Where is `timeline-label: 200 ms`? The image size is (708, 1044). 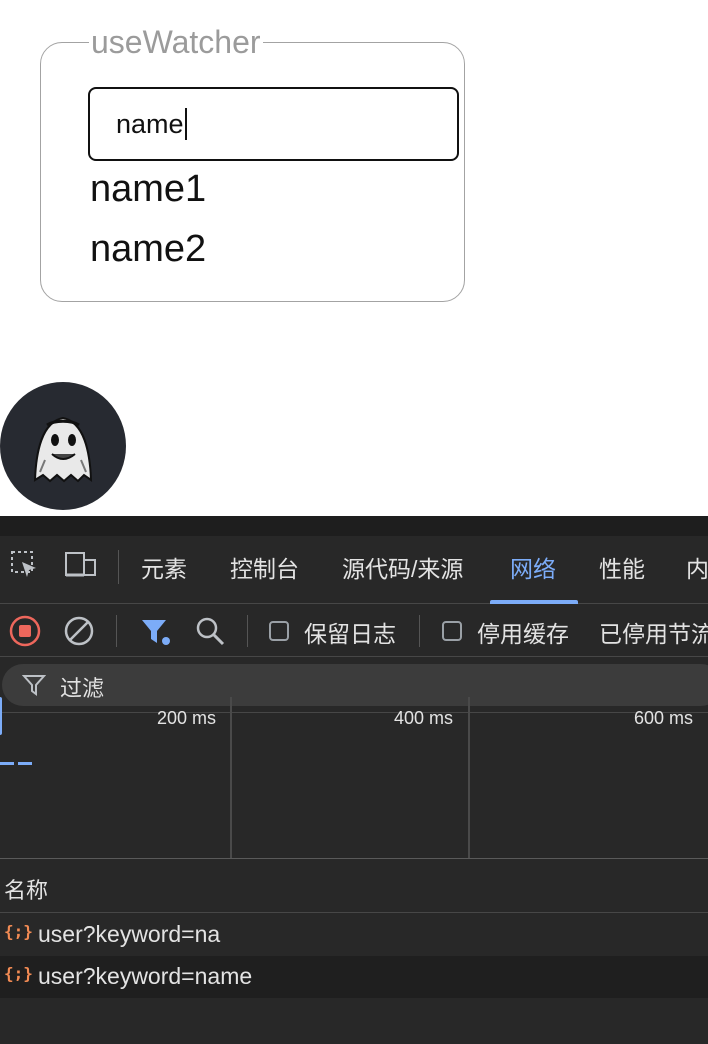 timeline-label: 200 ms is located at coordinates (187, 718).